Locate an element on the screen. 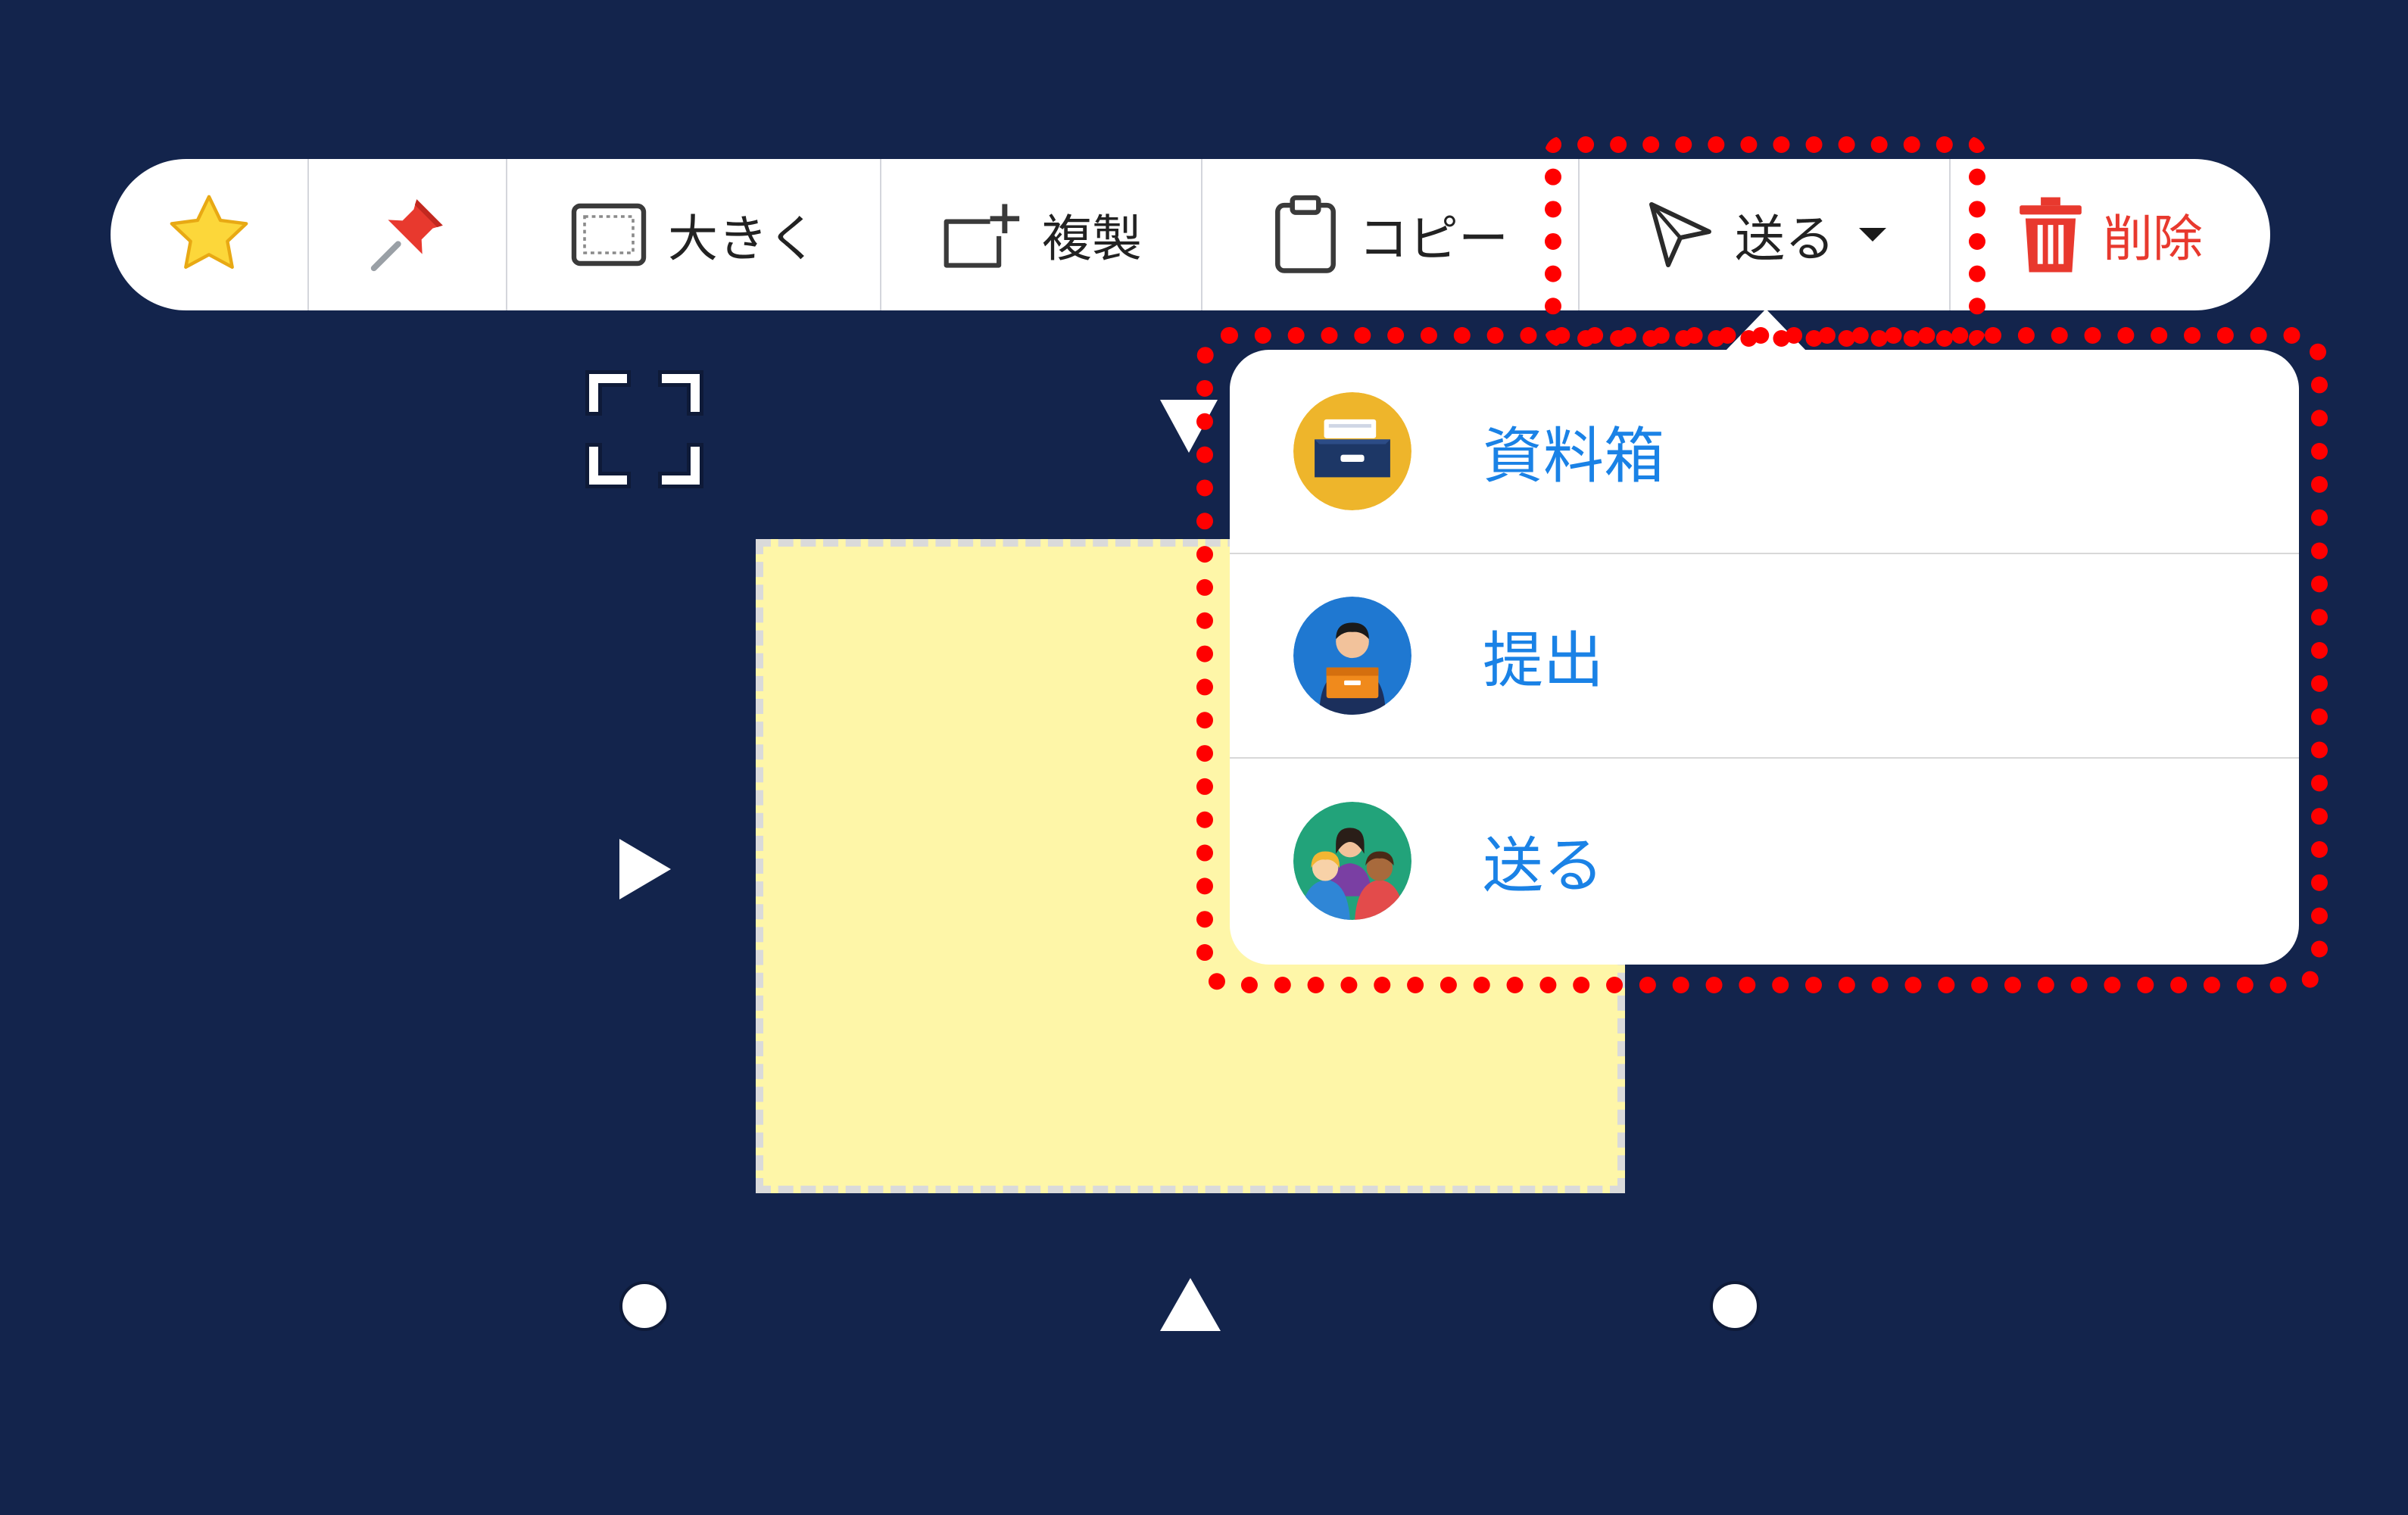 This screenshot has height=1515, width=2408. trash-icon is located at coordinates (2050, 234).